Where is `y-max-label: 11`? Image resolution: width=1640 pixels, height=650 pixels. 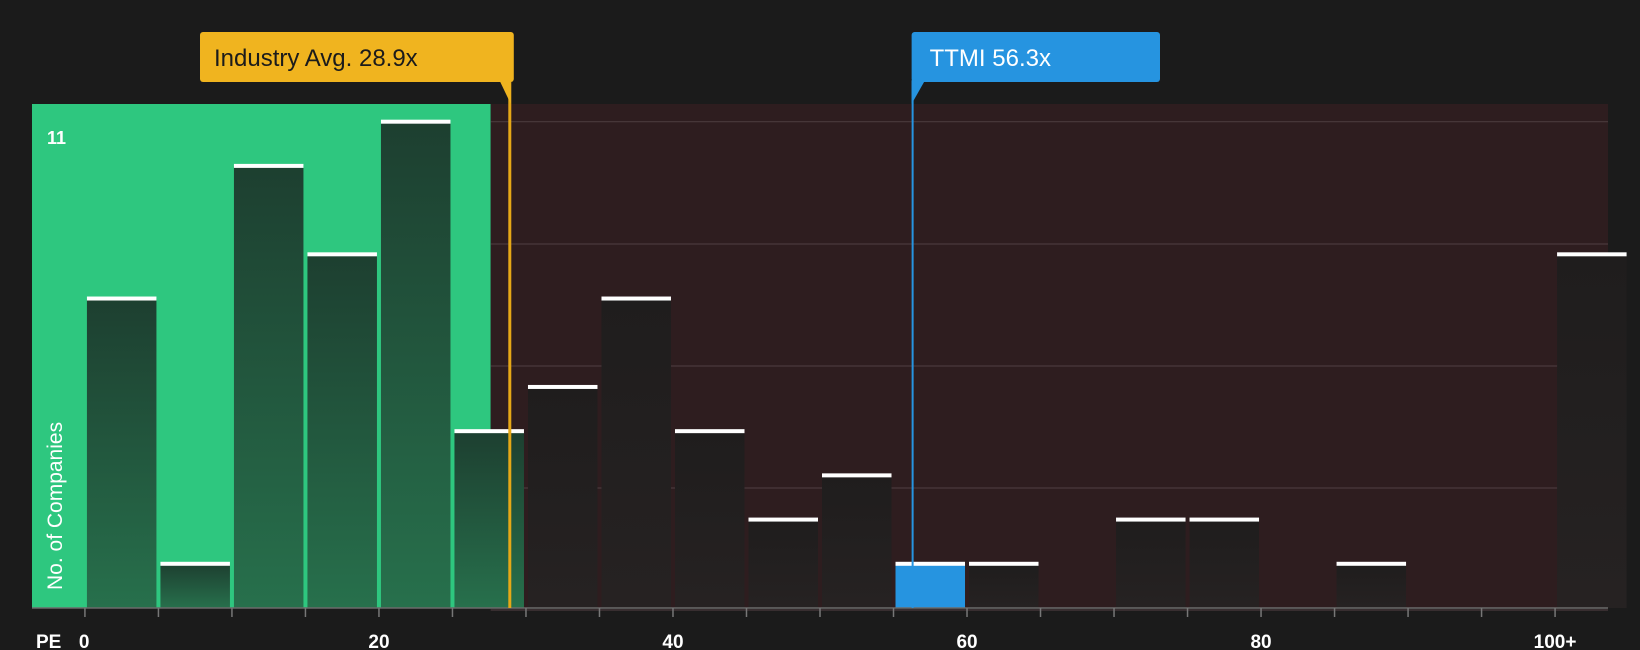 y-max-label: 11 is located at coordinates (56, 138).